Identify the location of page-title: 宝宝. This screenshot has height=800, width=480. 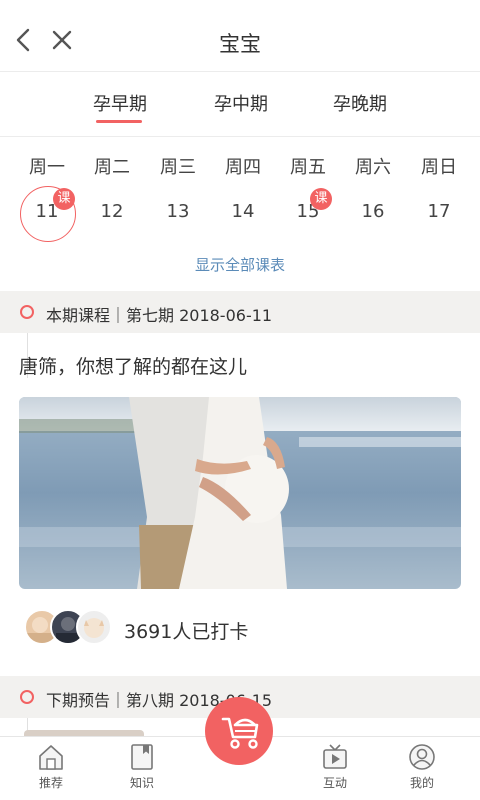
(240, 44).